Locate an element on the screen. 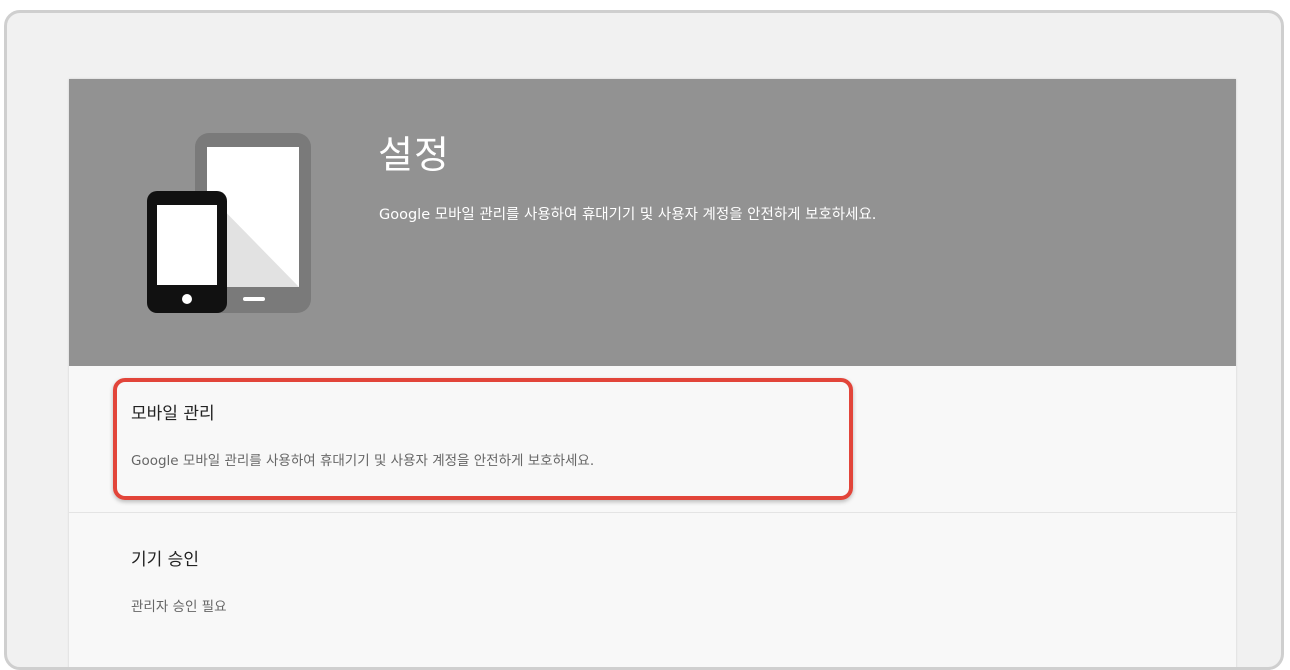  settings-item-title: 기기 승인 is located at coordinates (165, 560).